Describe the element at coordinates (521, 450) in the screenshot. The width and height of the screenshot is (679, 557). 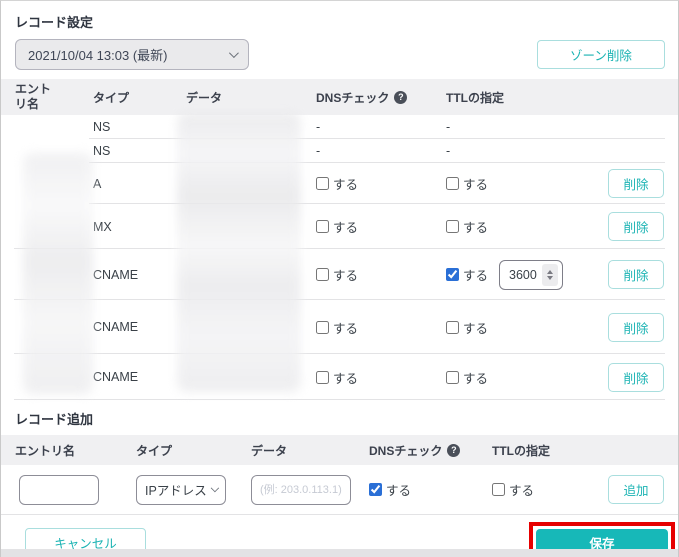
I see `add-header-ttl: TTLの指定` at that location.